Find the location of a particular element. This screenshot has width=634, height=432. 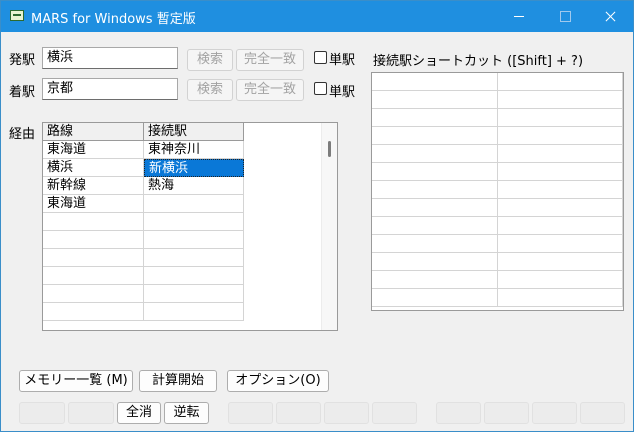

shortcut-label: 接続駅ショートカット ([Shift] + ?) is located at coordinates (478, 61).